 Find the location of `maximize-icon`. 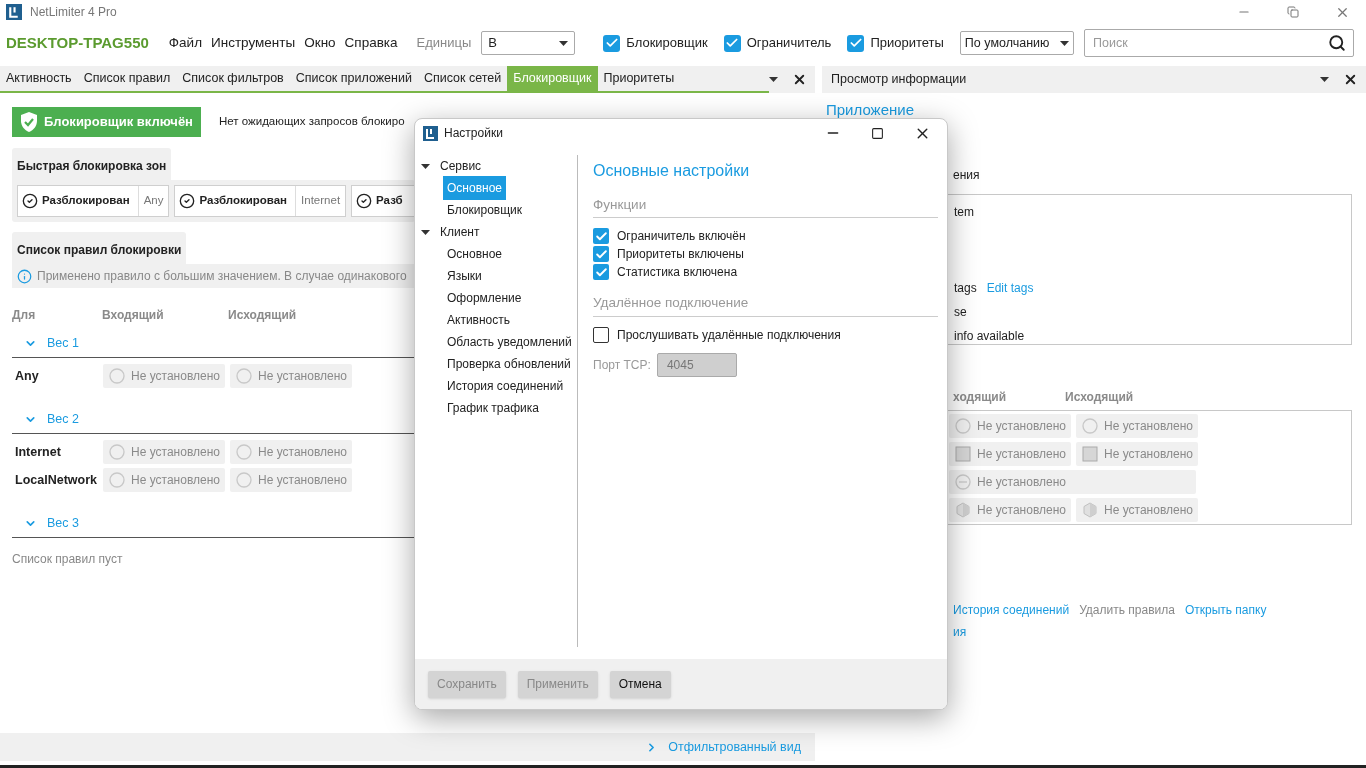

maximize-icon is located at coordinates (877, 133).